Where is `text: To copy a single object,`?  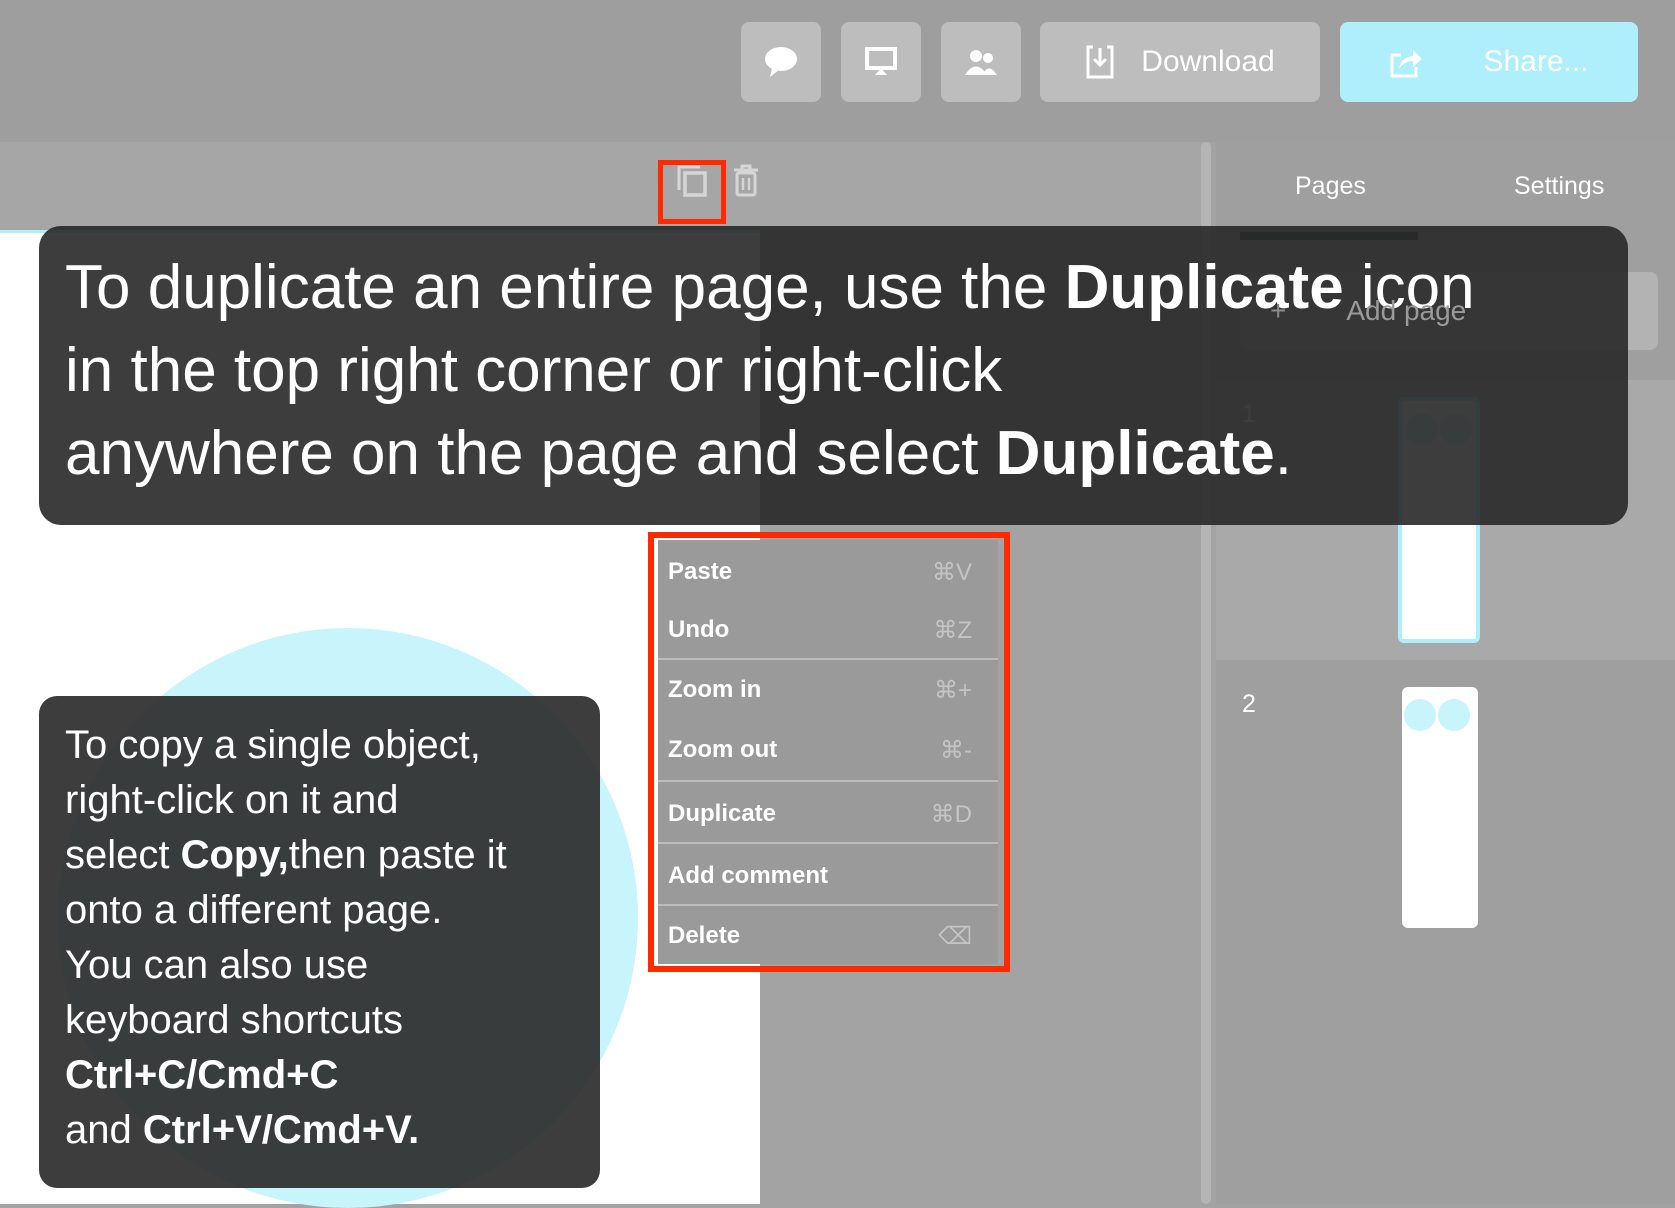
text: To copy a single object, is located at coordinates (273, 745).